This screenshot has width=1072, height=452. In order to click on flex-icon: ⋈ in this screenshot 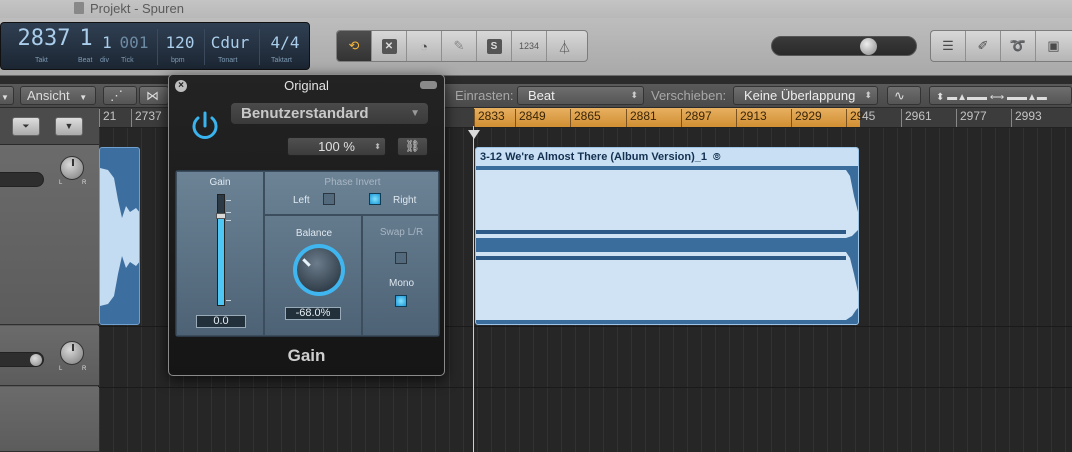, I will do `click(152, 95)`.